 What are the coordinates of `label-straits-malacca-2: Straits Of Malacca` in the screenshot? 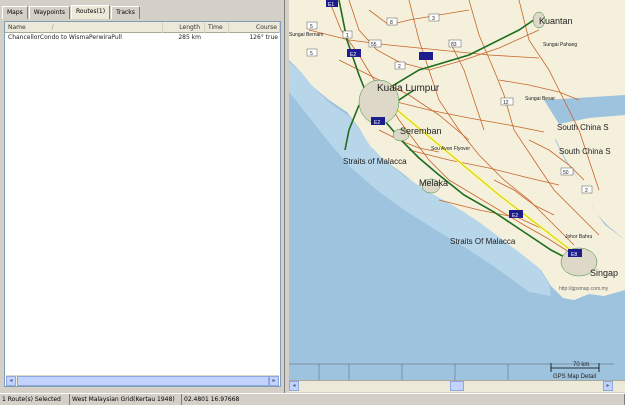 It's located at (483, 241).